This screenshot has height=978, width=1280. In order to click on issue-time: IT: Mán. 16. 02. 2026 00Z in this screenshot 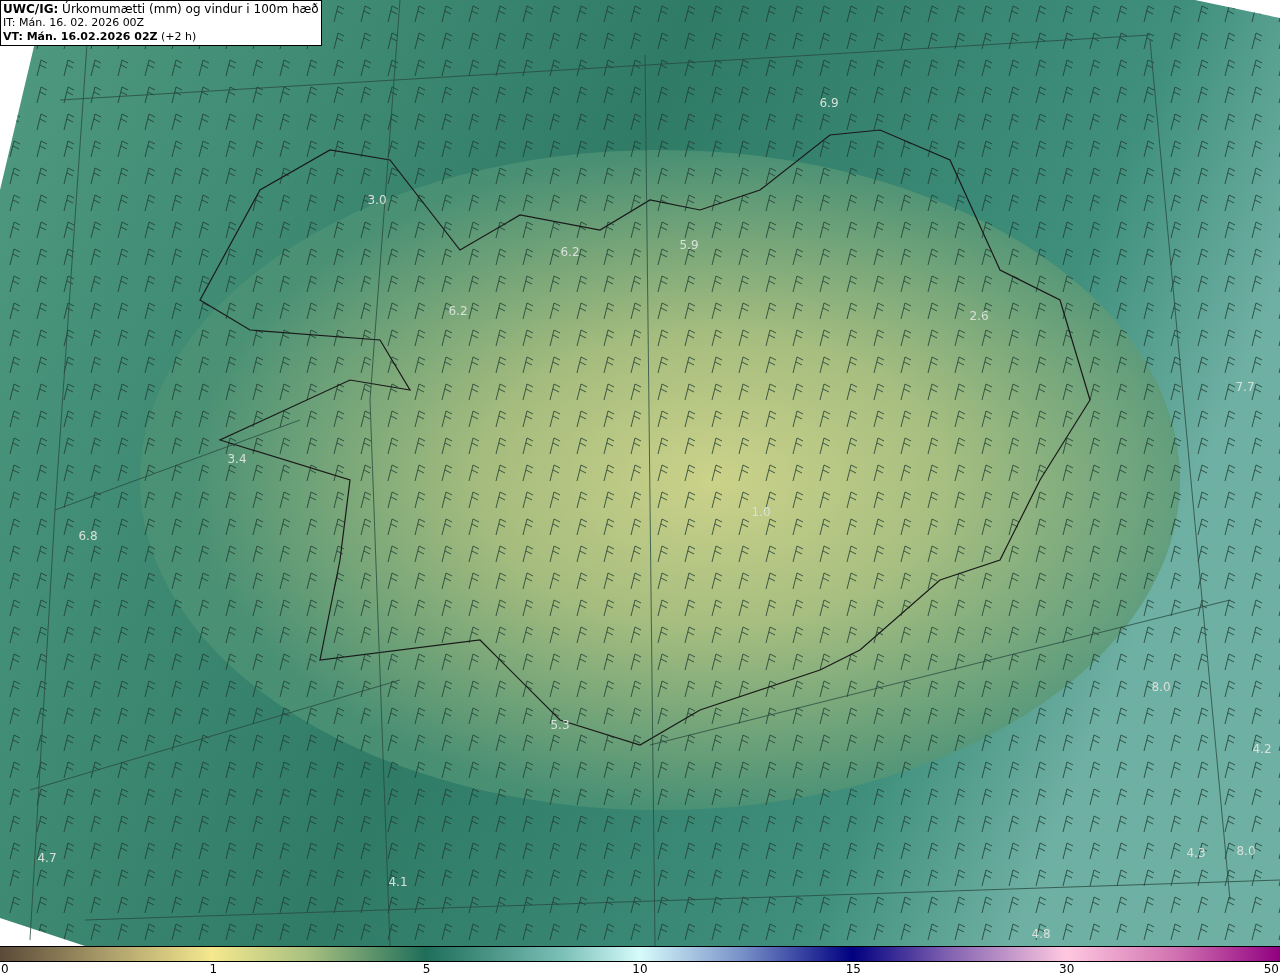, I will do `click(74, 23)`.